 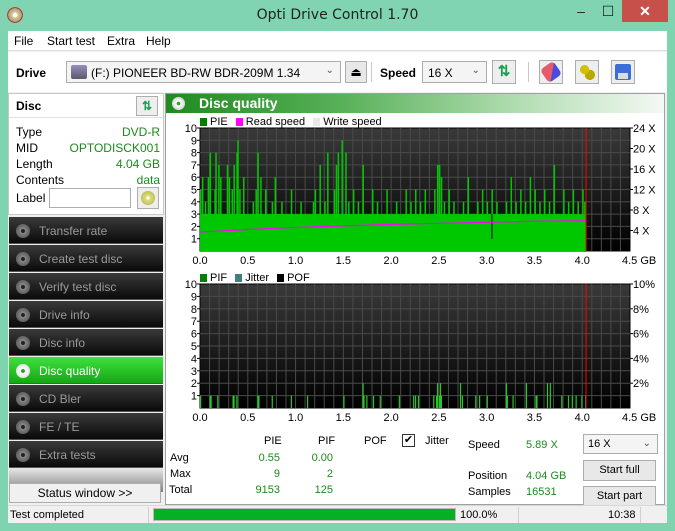 What do you see at coordinates (90, 198) in the screenshot?
I see `disc-label-input` at bounding box center [90, 198].